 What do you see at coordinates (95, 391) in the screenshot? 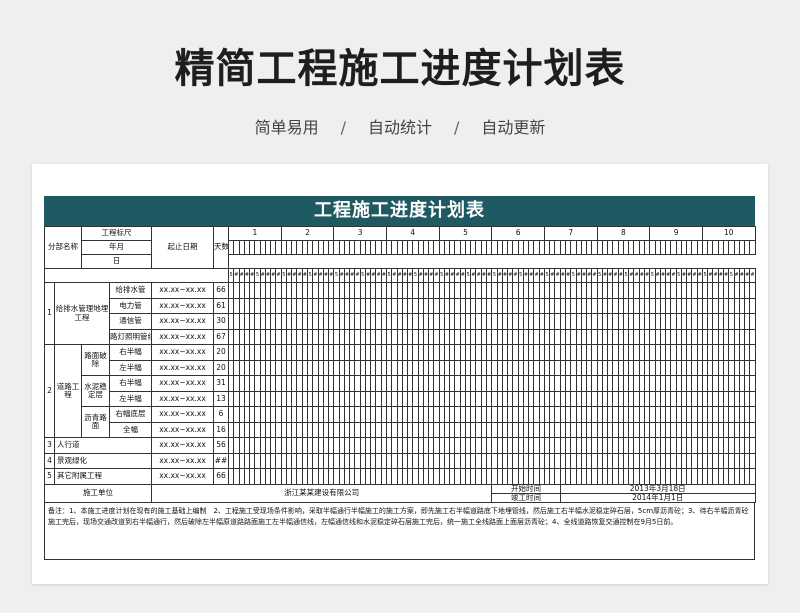
I see `subgroup-name: 水泥稳定层` at bounding box center [95, 391].